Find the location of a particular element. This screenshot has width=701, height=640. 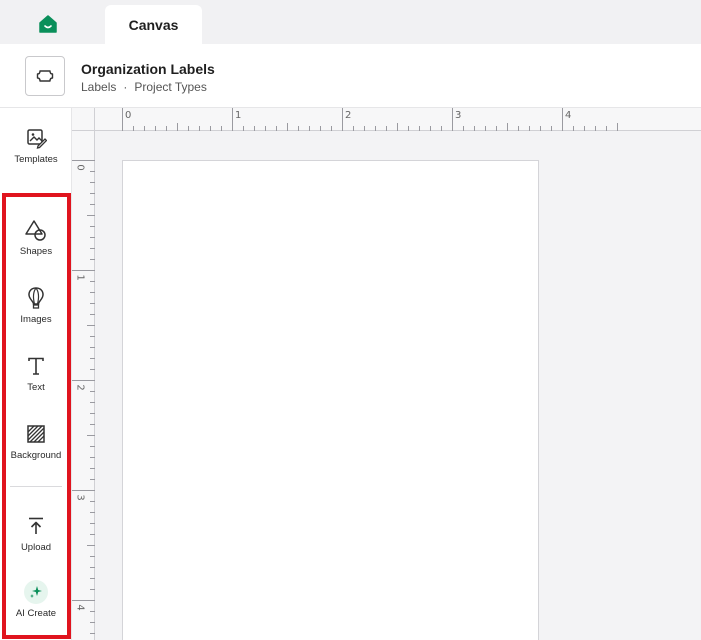

label-shape-icon is located at coordinates (45, 76).